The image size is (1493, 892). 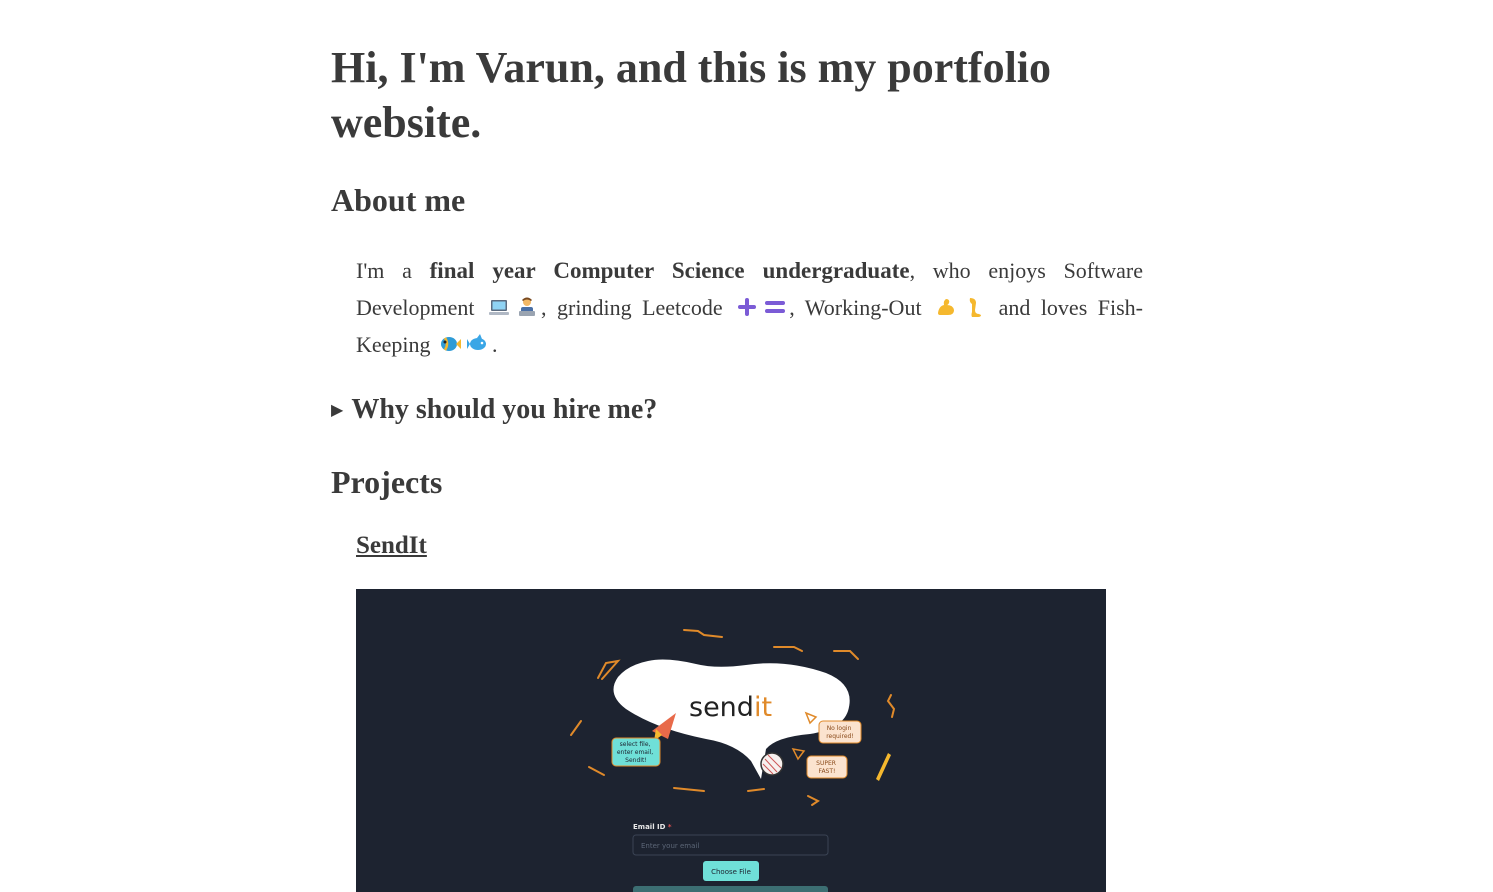 I want to click on pencil-icon, so click(x=883, y=767).